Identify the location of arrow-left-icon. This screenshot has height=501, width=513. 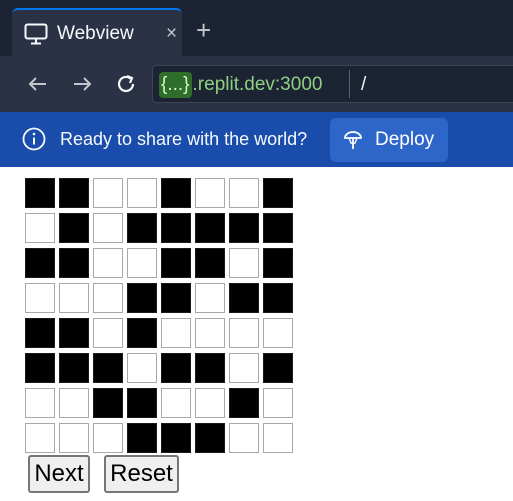
(38, 84).